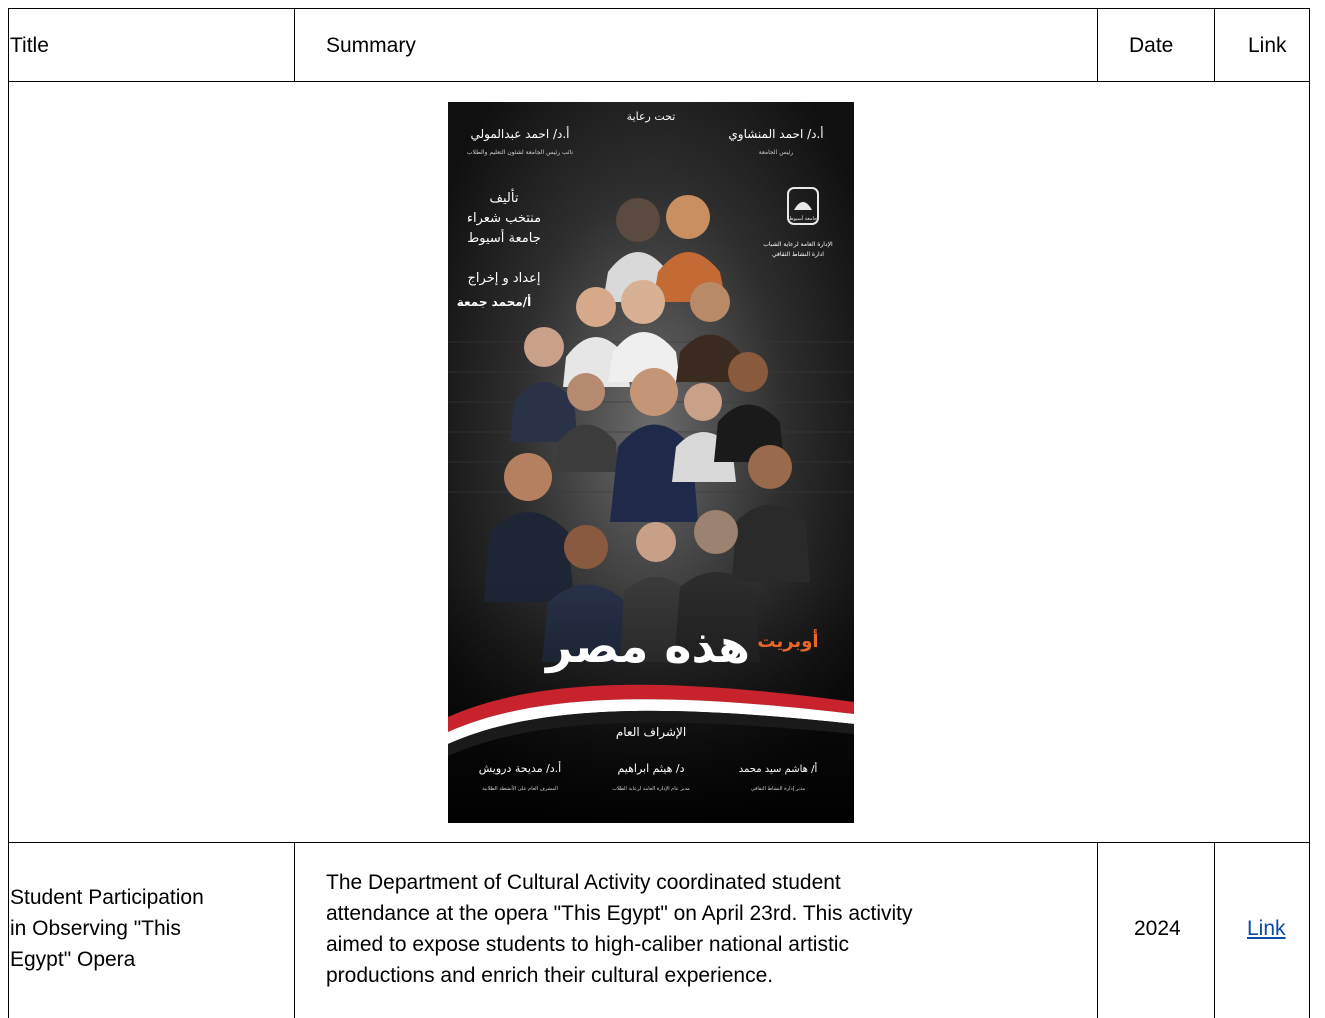 This screenshot has height=1018, width=1325. I want to click on poster-sup3-name: أ/ هاشم سيد محمد, so click(778, 768).